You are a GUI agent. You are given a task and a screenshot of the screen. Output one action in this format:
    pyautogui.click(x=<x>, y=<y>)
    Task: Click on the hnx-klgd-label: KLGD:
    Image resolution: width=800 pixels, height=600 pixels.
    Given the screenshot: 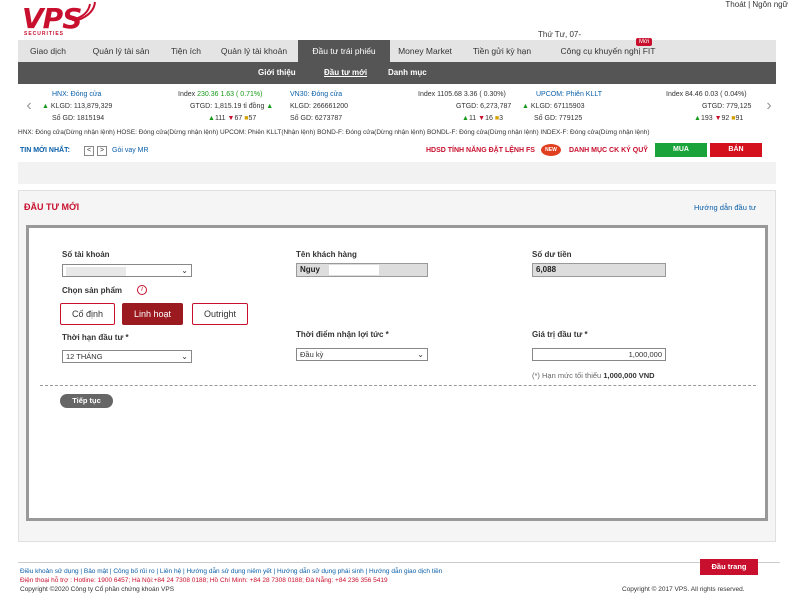 What is the action you would take?
    pyautogui.click(x=61, y=106)
    